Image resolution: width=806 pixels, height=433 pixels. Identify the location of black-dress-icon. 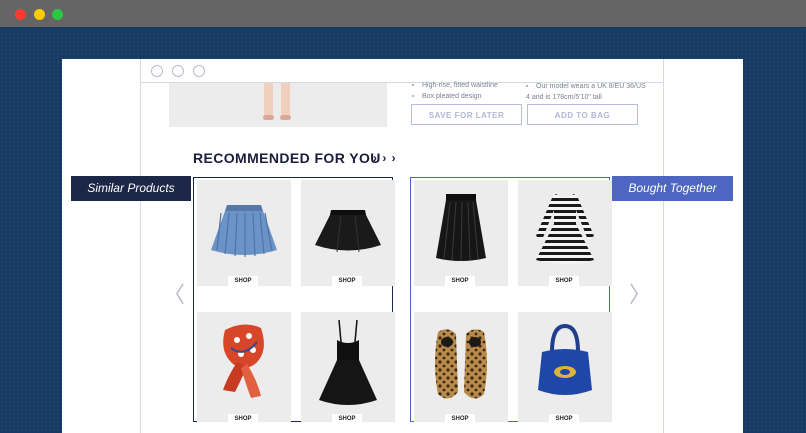
(348, 362).